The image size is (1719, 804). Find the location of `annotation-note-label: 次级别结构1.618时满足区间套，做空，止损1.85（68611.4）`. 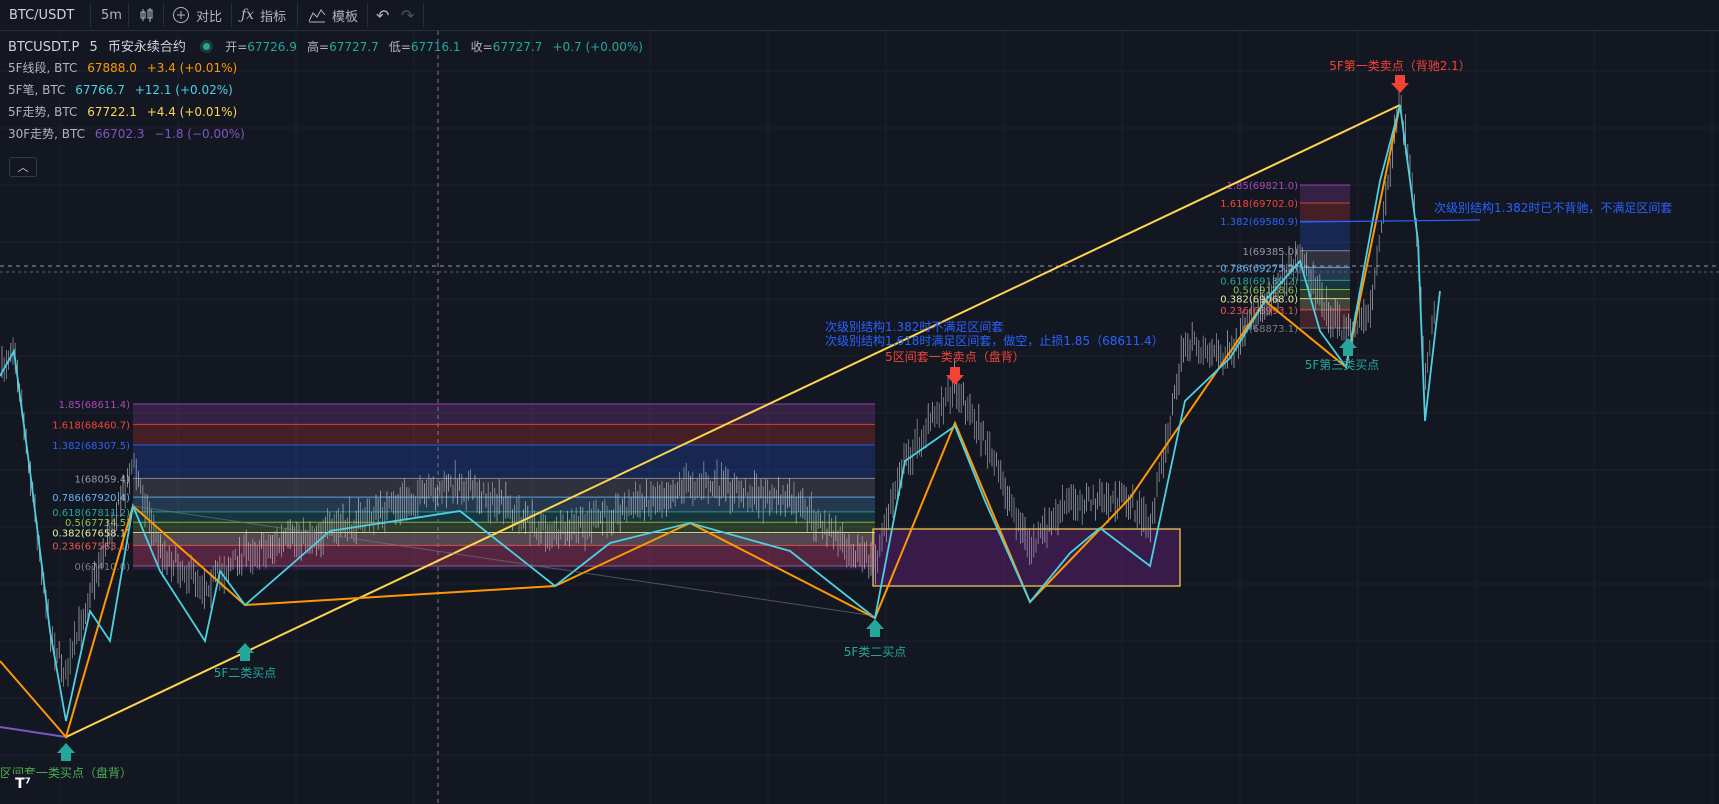

annotation-note-label: 次级别结构1.618时满足区间套，做空，止损1.85（68611.4） is located at coordinates (994, 340).